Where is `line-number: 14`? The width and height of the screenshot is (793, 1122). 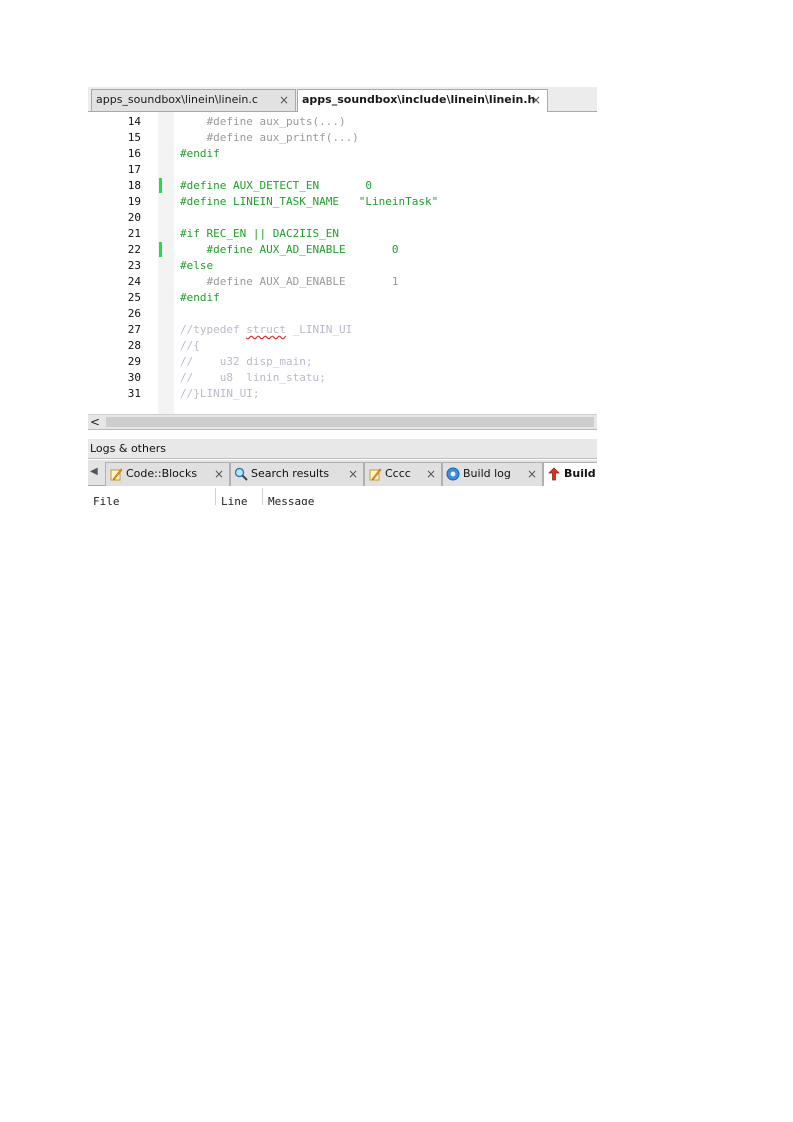
line-number: 14 is located at coordinates (134, 121).